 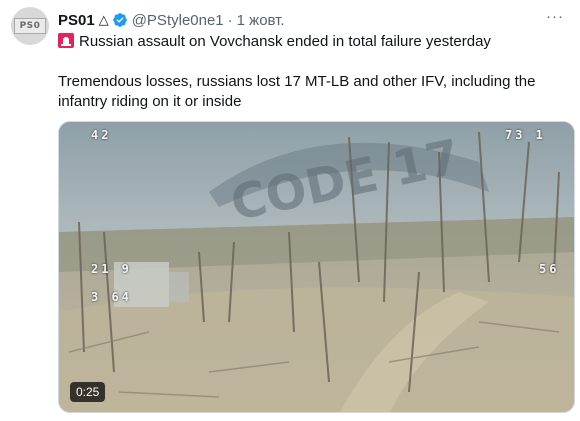 What do you see at coordinates (76, 20) in the screenshot?
I see `author-name: PS01` at bounding box center [76, 20].